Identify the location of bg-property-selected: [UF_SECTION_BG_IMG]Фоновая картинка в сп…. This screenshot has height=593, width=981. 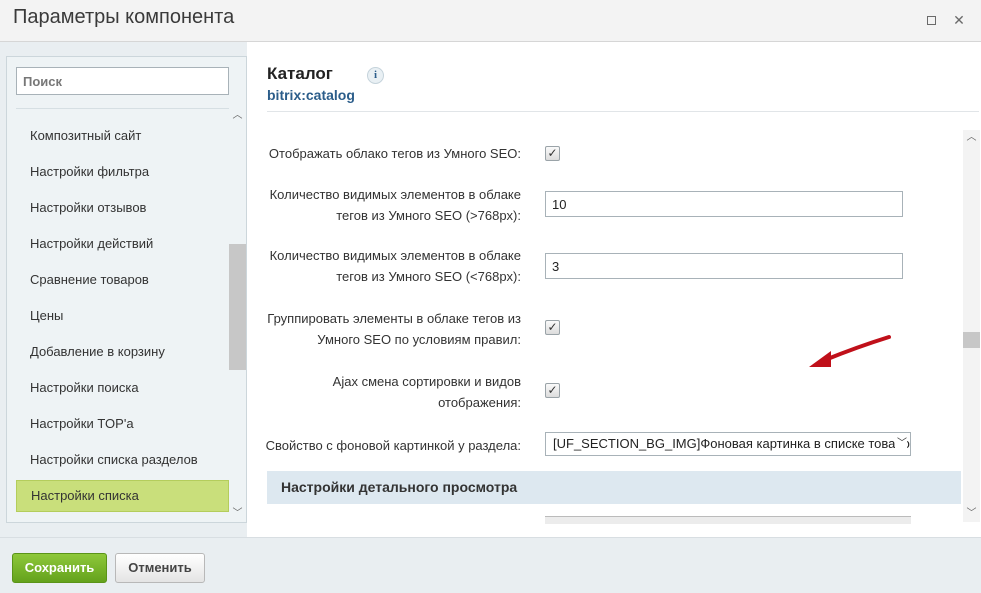
(732, 443).